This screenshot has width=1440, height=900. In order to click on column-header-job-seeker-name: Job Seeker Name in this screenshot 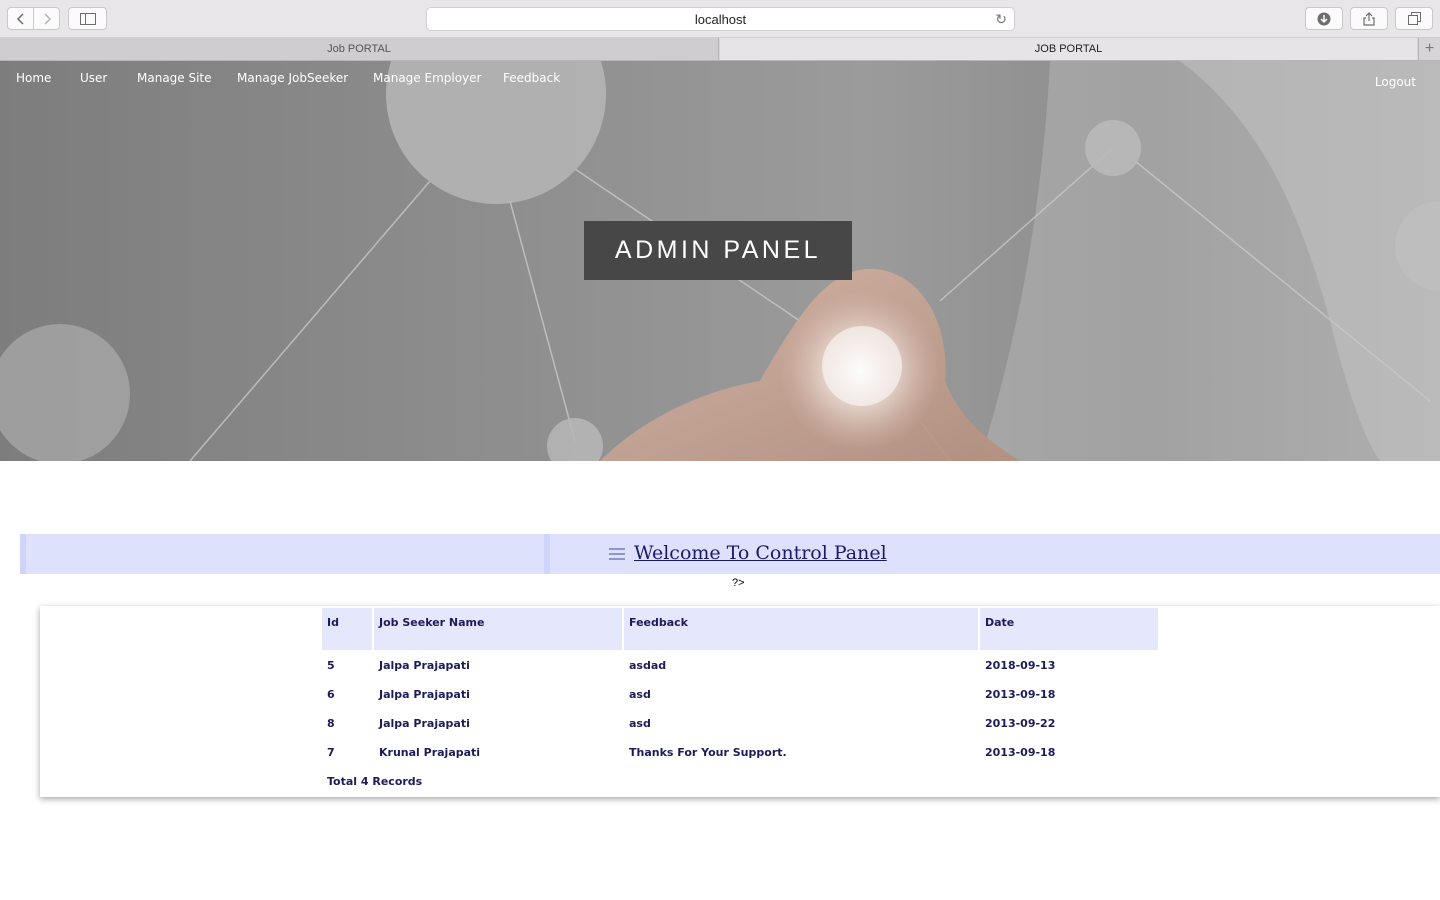, I will do `click(498, 629)`.